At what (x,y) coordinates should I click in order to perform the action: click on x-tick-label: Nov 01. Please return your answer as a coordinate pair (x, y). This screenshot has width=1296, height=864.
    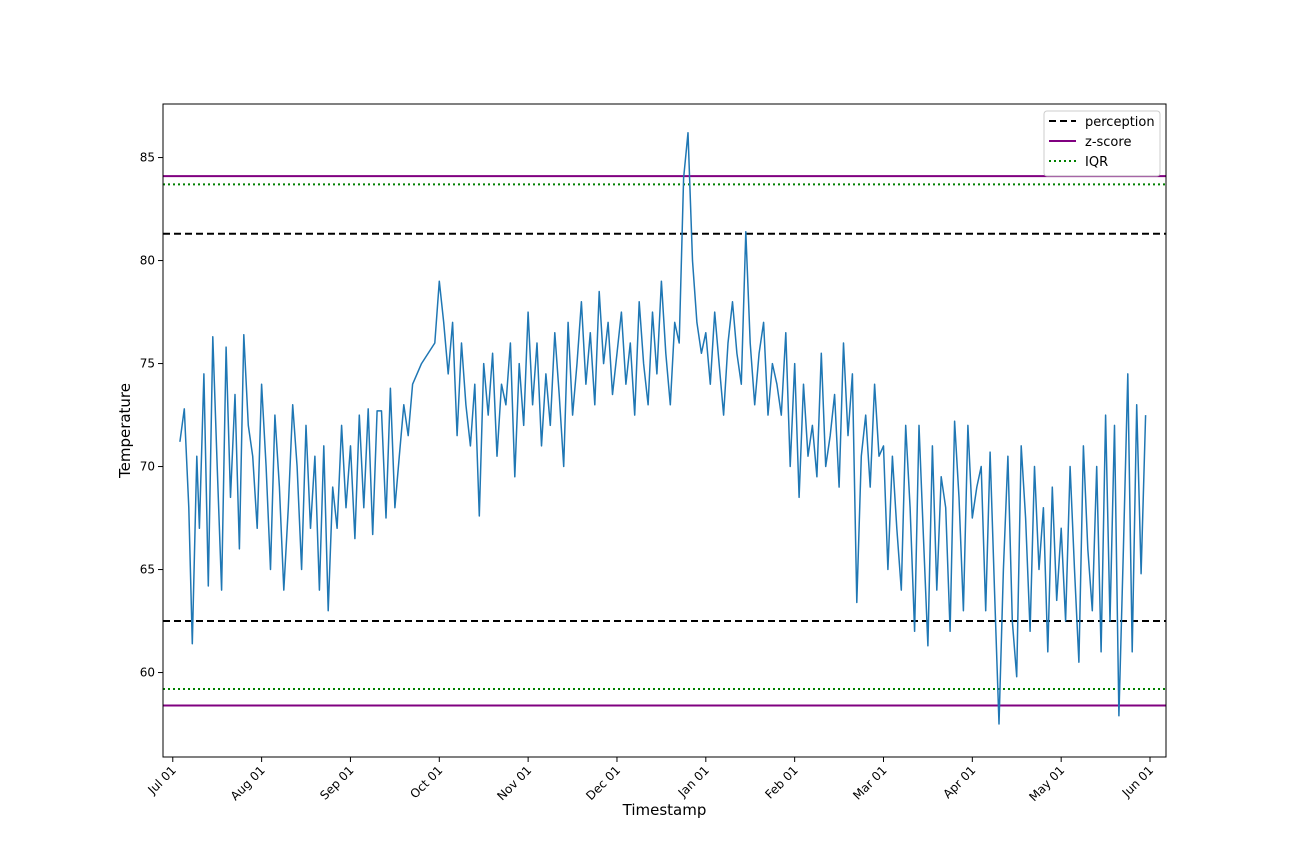
    Looking at the image, I should click on (514, 783).